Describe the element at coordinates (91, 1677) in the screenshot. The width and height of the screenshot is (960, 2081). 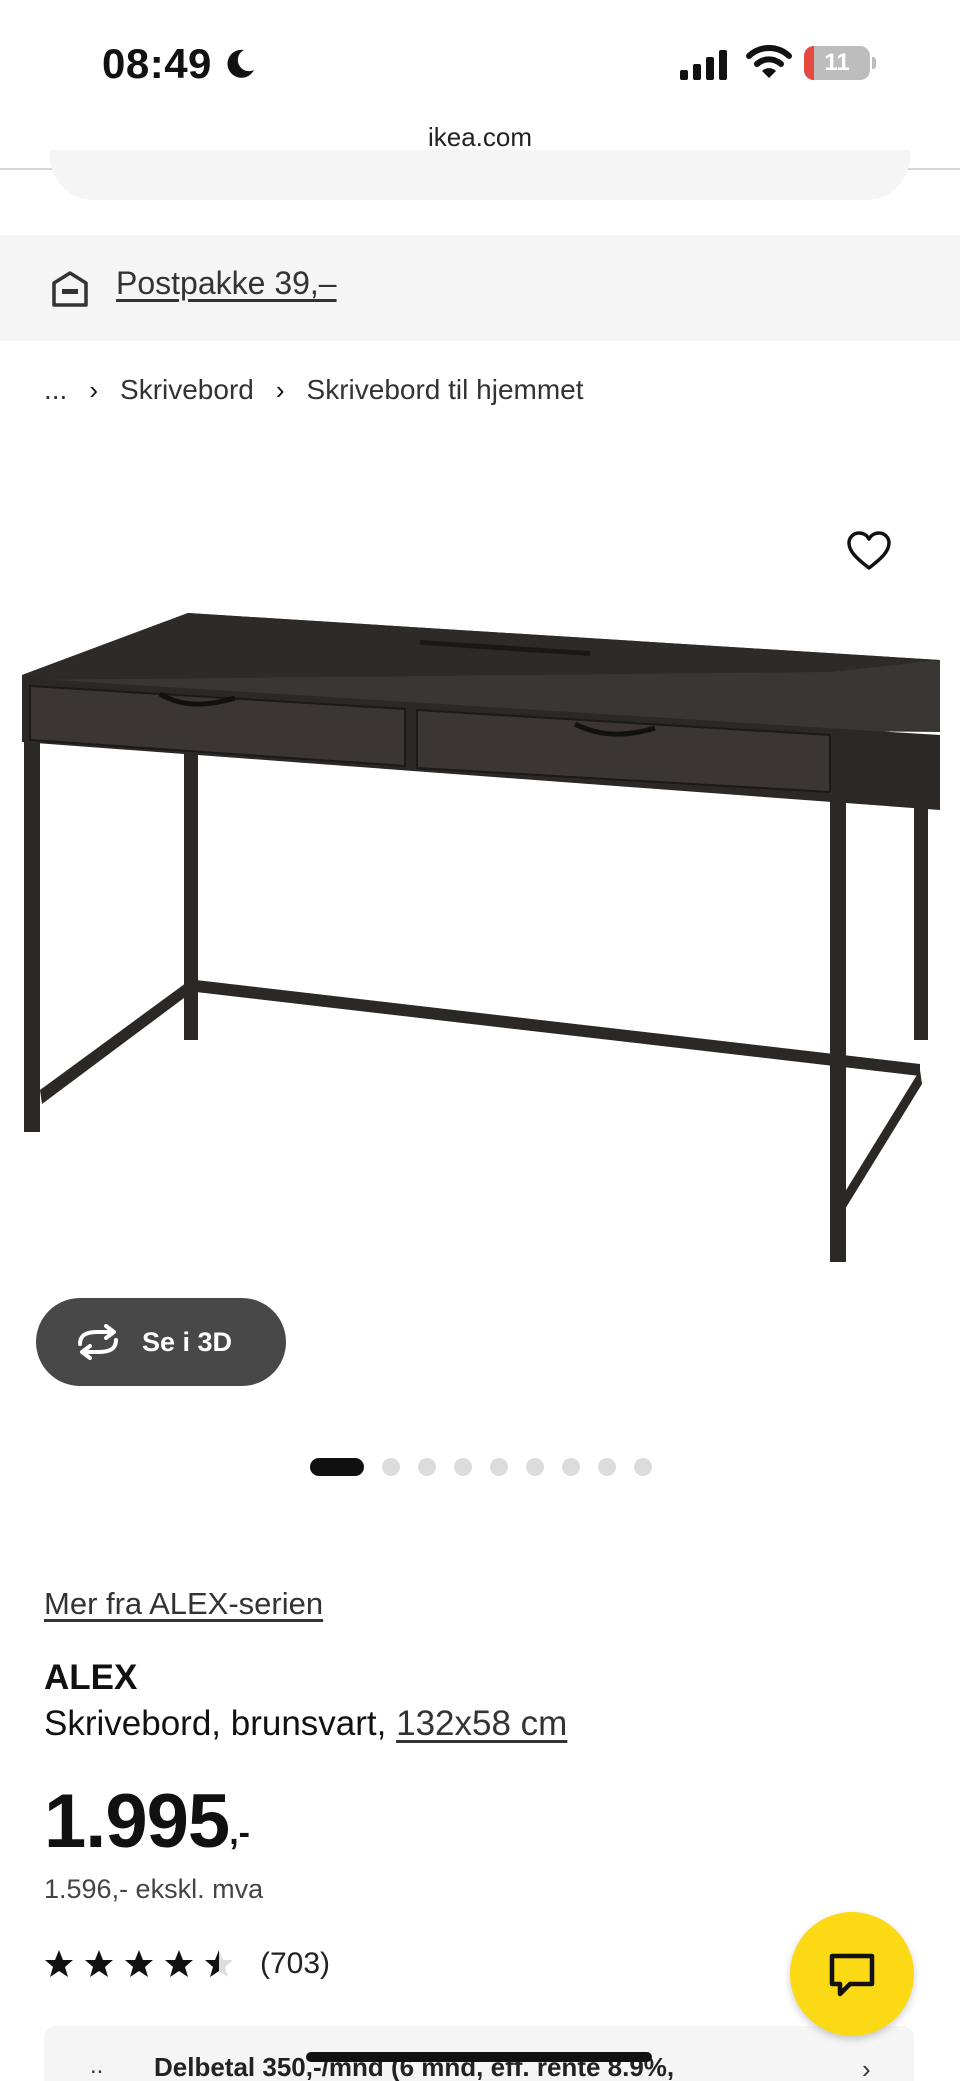
I see `product-name: ALEX` at that location.